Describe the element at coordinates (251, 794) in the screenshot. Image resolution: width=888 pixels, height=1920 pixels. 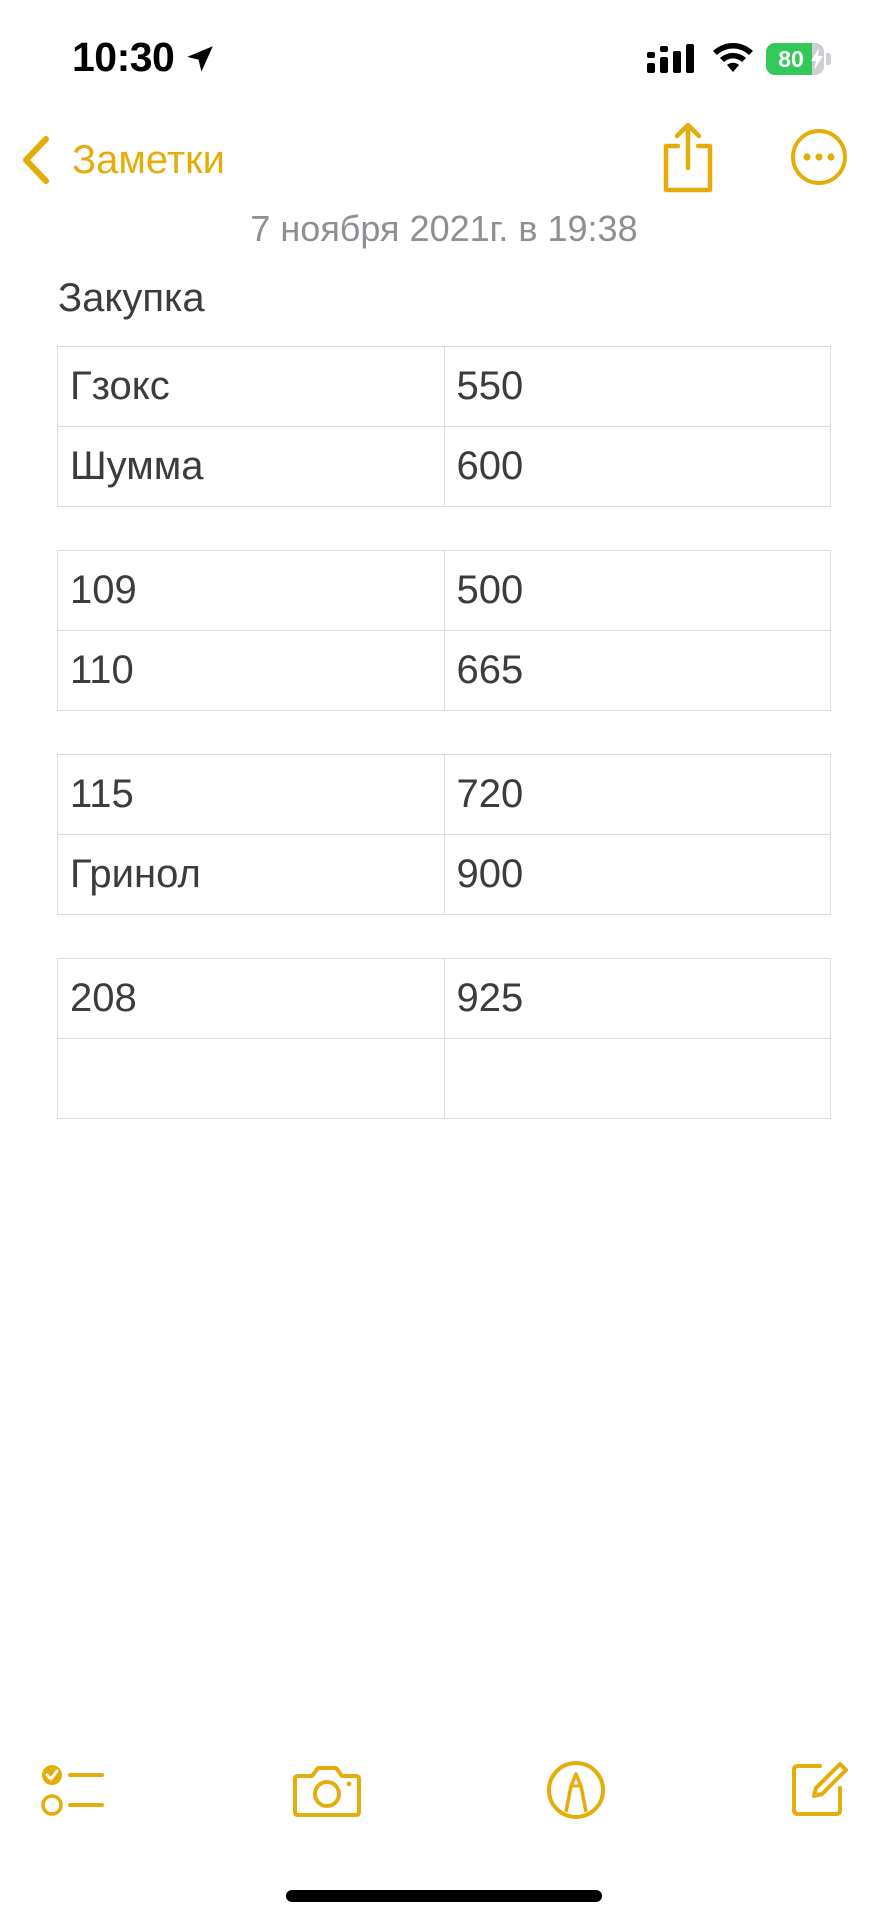
I see `table-cell: 115` at that location.